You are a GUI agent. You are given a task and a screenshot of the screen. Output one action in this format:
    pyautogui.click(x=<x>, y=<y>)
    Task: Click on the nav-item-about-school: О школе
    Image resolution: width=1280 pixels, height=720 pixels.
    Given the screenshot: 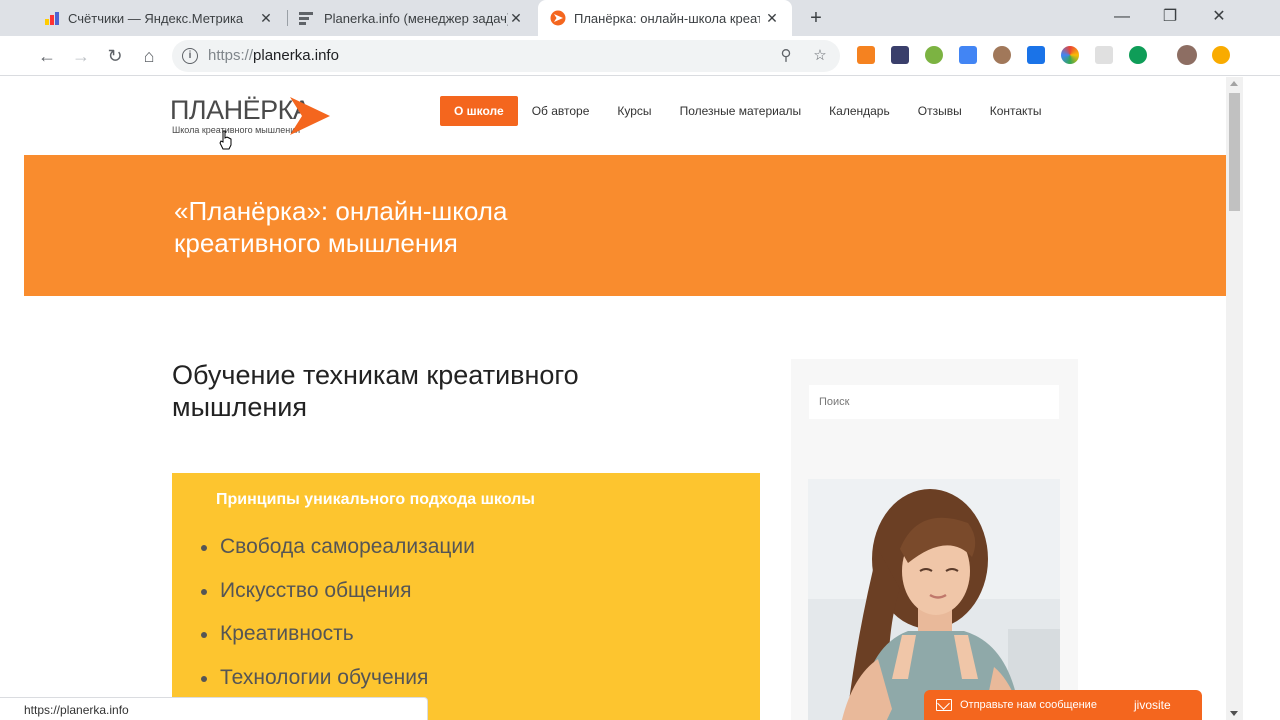 What is the action you would take?
    pyautogui.click(x=479, y=111)
    